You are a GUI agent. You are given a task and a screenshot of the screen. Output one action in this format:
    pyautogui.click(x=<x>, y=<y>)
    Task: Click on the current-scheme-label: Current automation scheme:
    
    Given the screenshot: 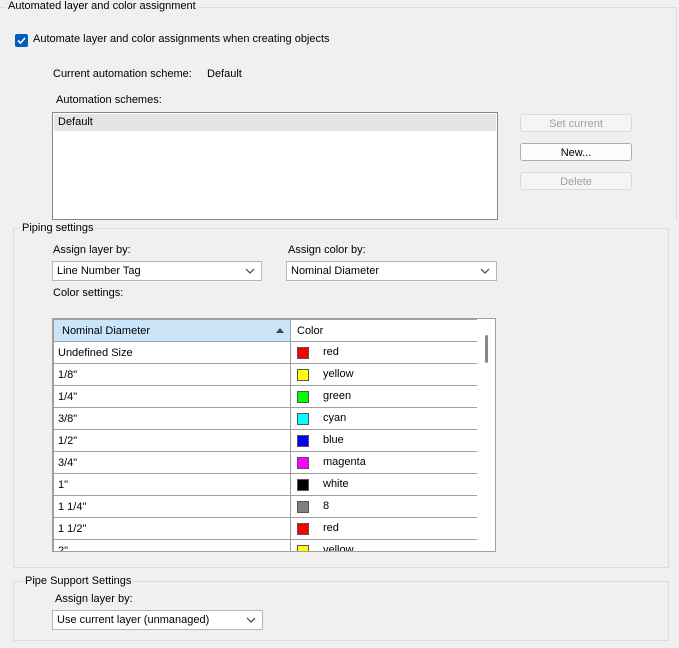 What is the action you would take?
    pyautogui.click(x=122, y=74)
    